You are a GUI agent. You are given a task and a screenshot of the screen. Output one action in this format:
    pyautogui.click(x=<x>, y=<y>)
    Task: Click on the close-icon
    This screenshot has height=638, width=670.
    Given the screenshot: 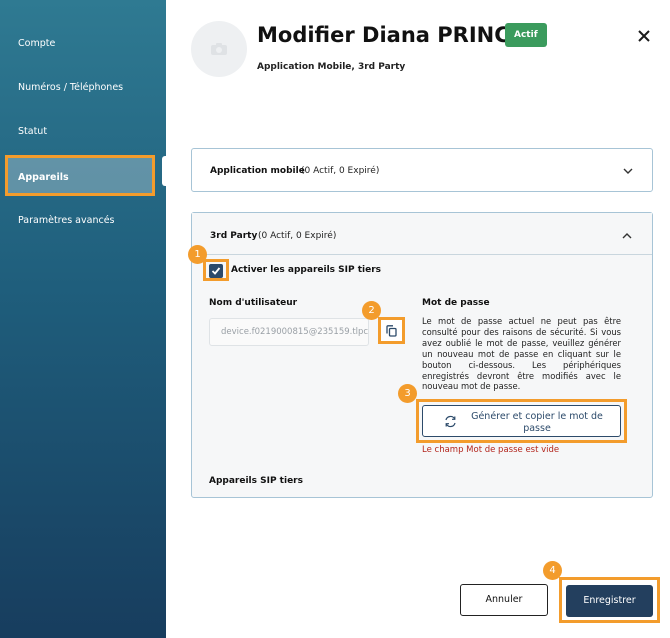 What is the action you would take?
    pyautogui.click(x=644, y=36)
    